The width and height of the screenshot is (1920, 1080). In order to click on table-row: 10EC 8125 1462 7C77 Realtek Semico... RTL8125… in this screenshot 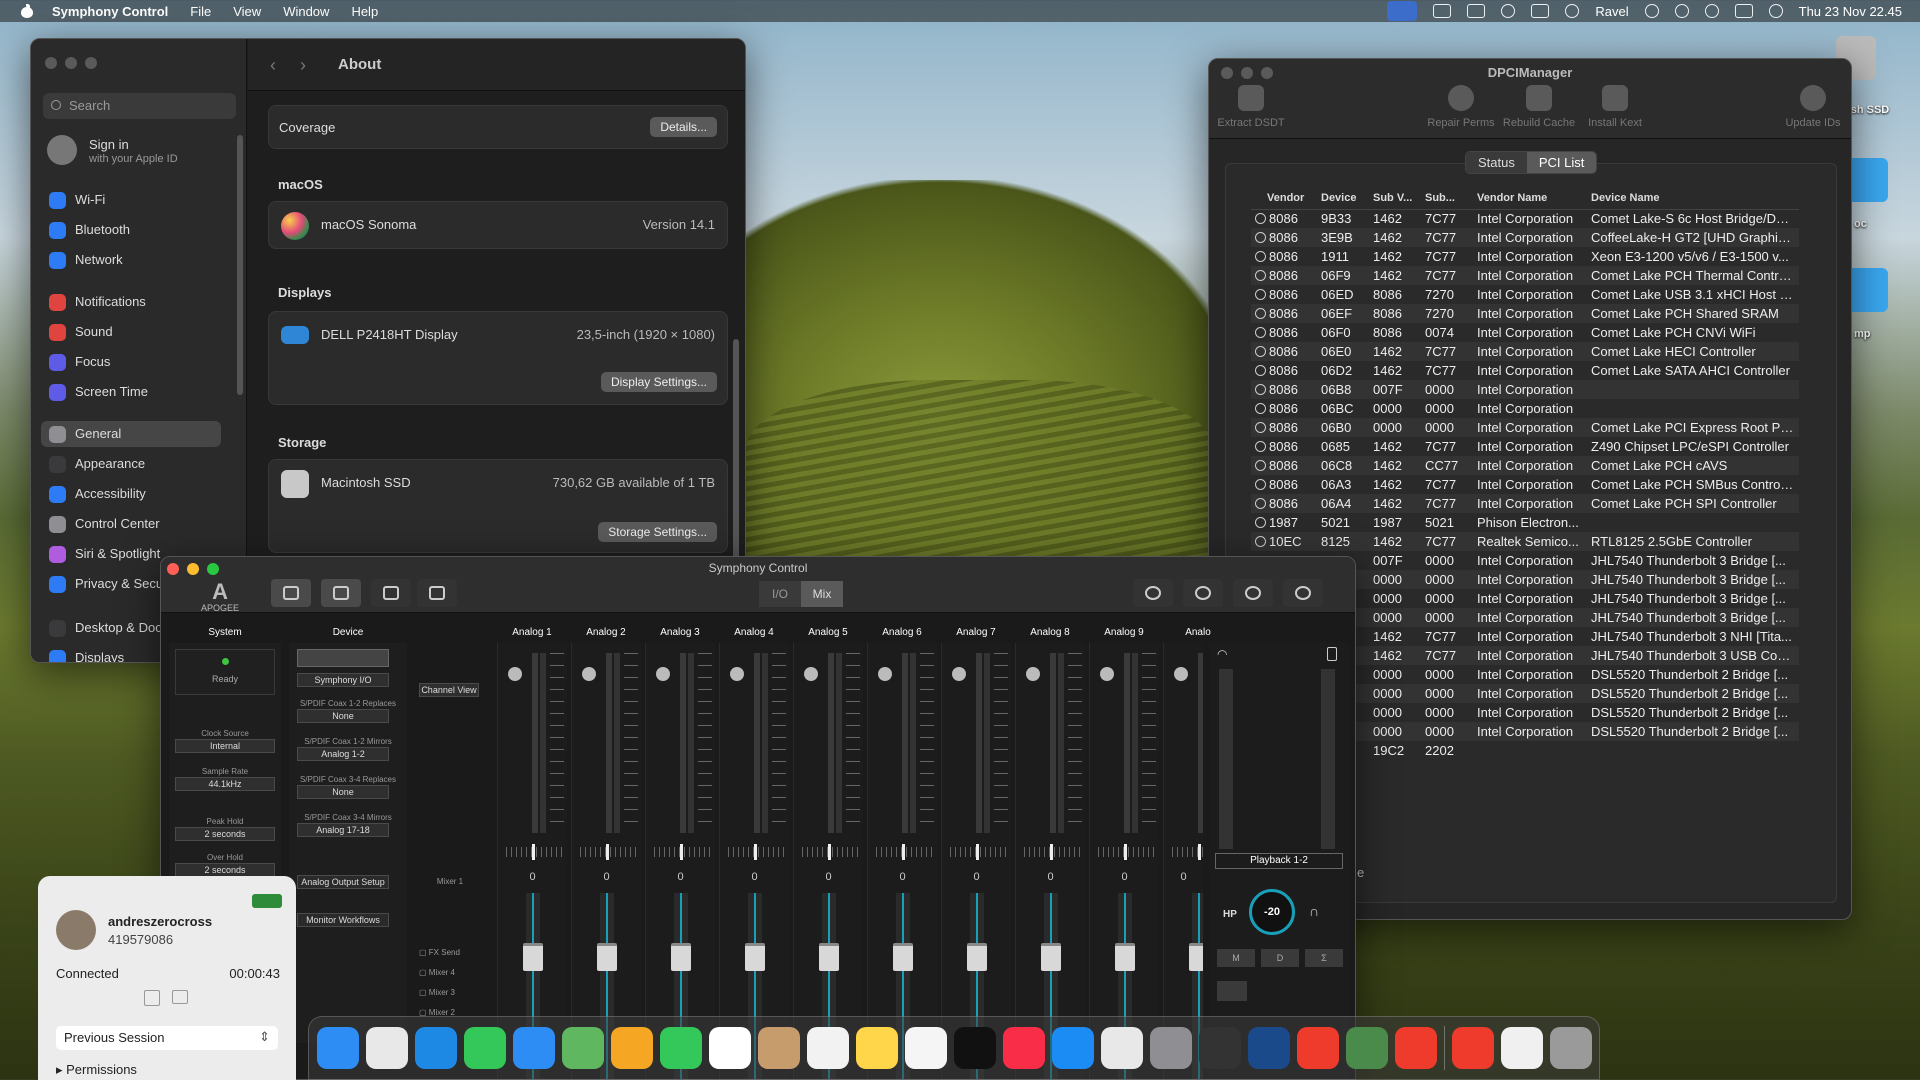, I will do `click(1525, 541)`.